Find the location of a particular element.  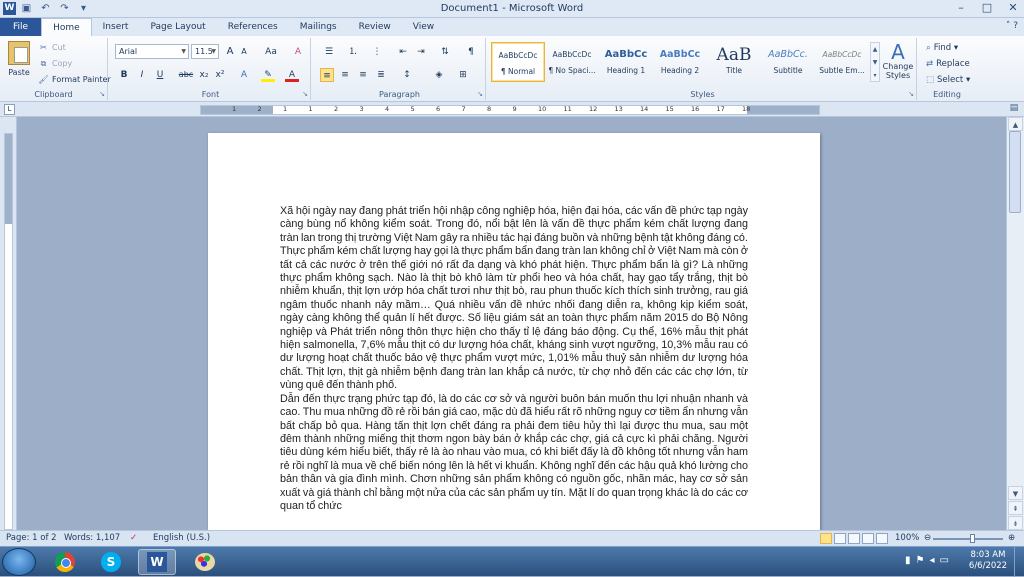

cut-button: ✂ Cut is located at coordinates (52, 47).